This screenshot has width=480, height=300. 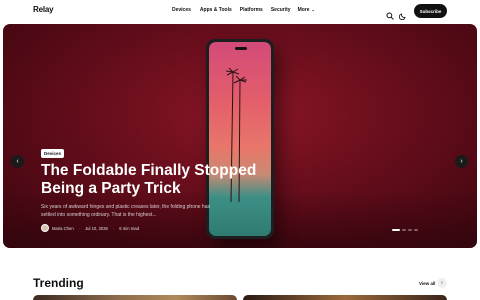 I want to click on nav-item-platforms: Platforms, so click(x=251, y=10).